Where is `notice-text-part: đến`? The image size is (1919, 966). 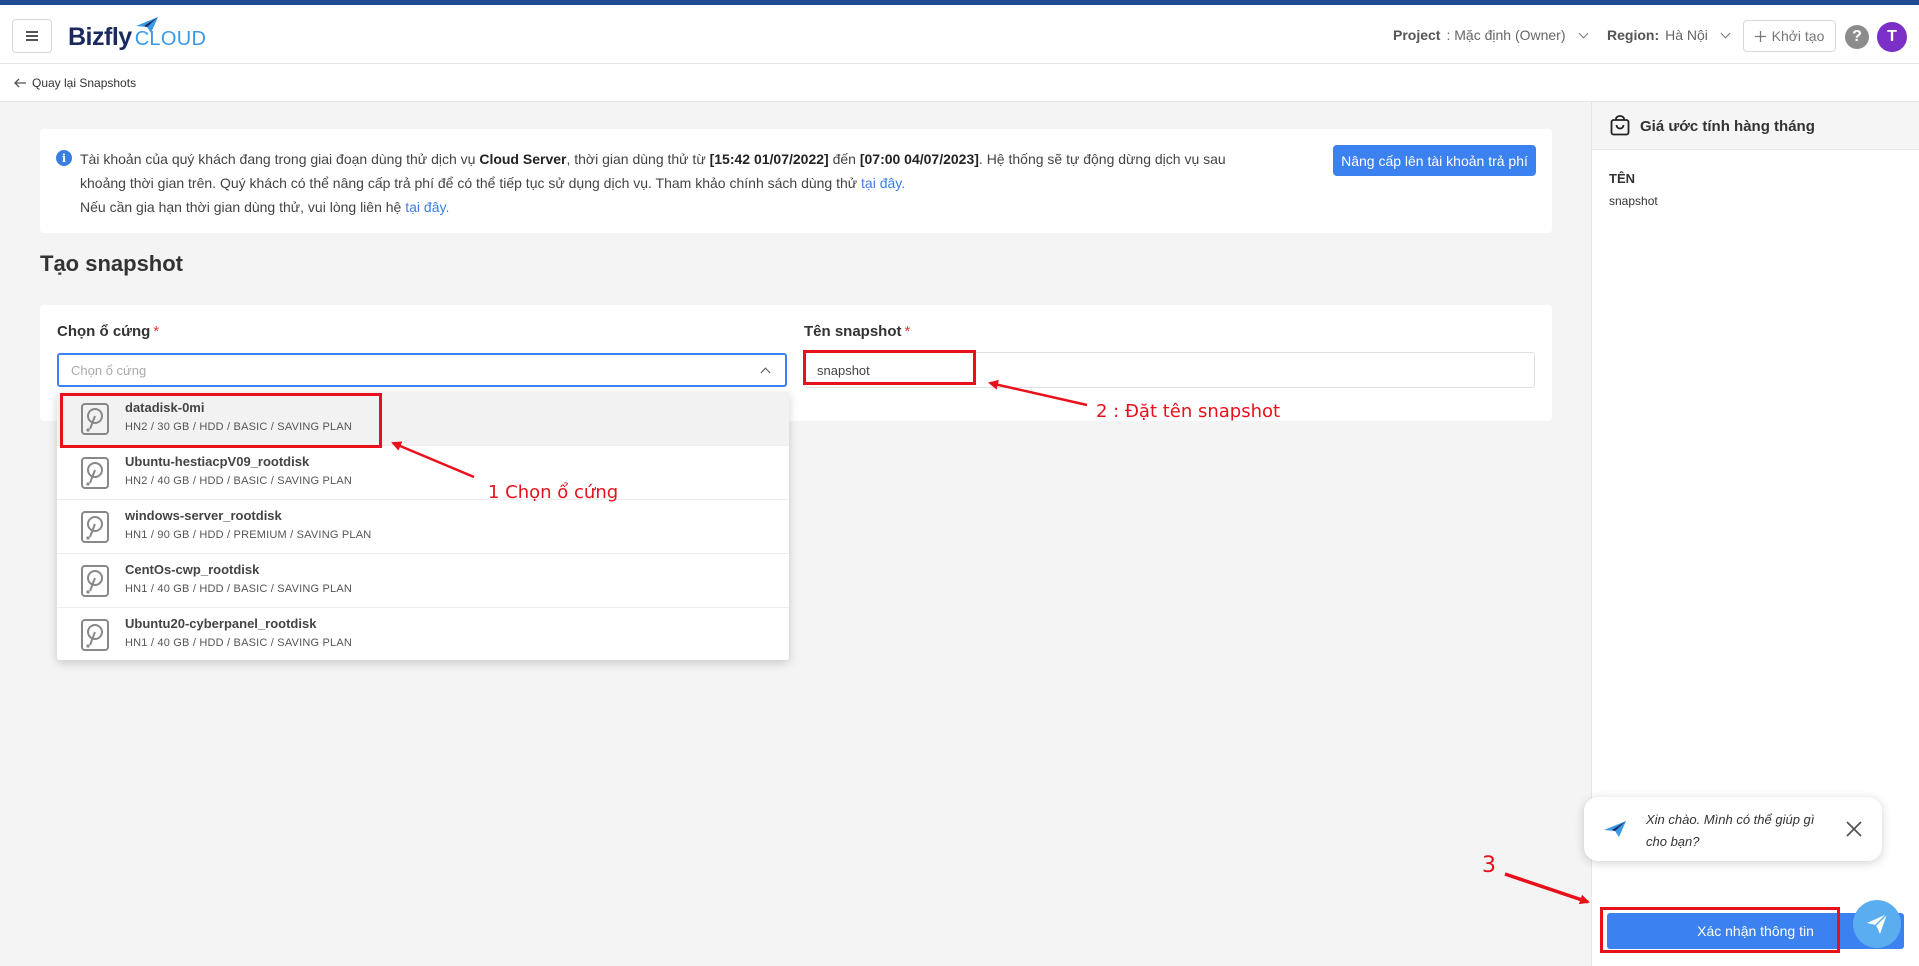
notice-text-part: đến is located at coordinates (844, 159).